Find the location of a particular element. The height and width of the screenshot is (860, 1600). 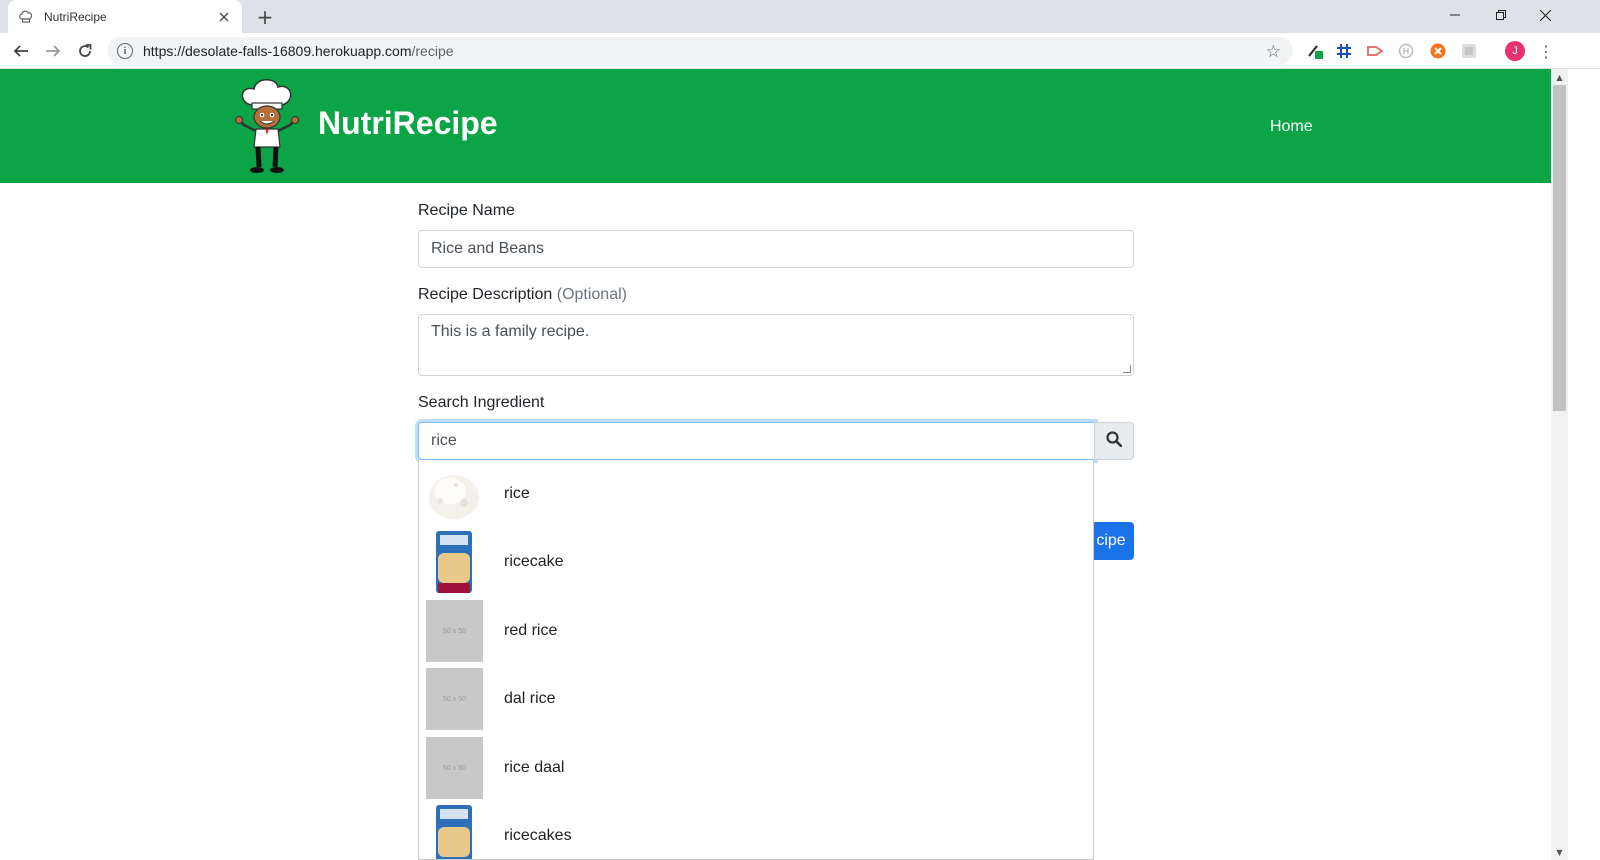

suggestion-item: rice is located at coordinates (756, 494).